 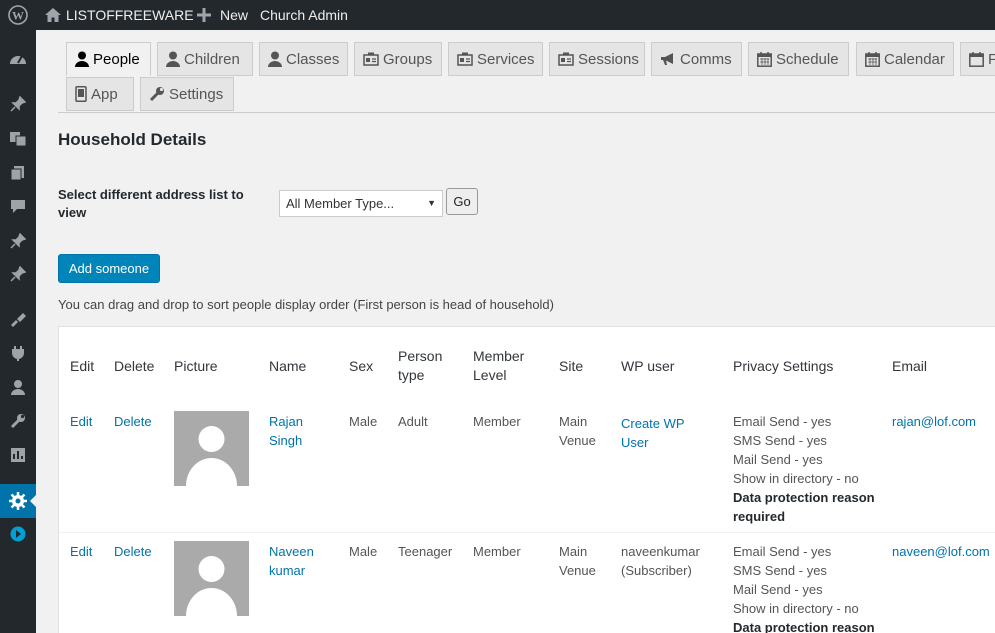 What do you see at coordinates (18, 455) in the screenshot?
I see `settings-icon` at bounding box center [18, 455].